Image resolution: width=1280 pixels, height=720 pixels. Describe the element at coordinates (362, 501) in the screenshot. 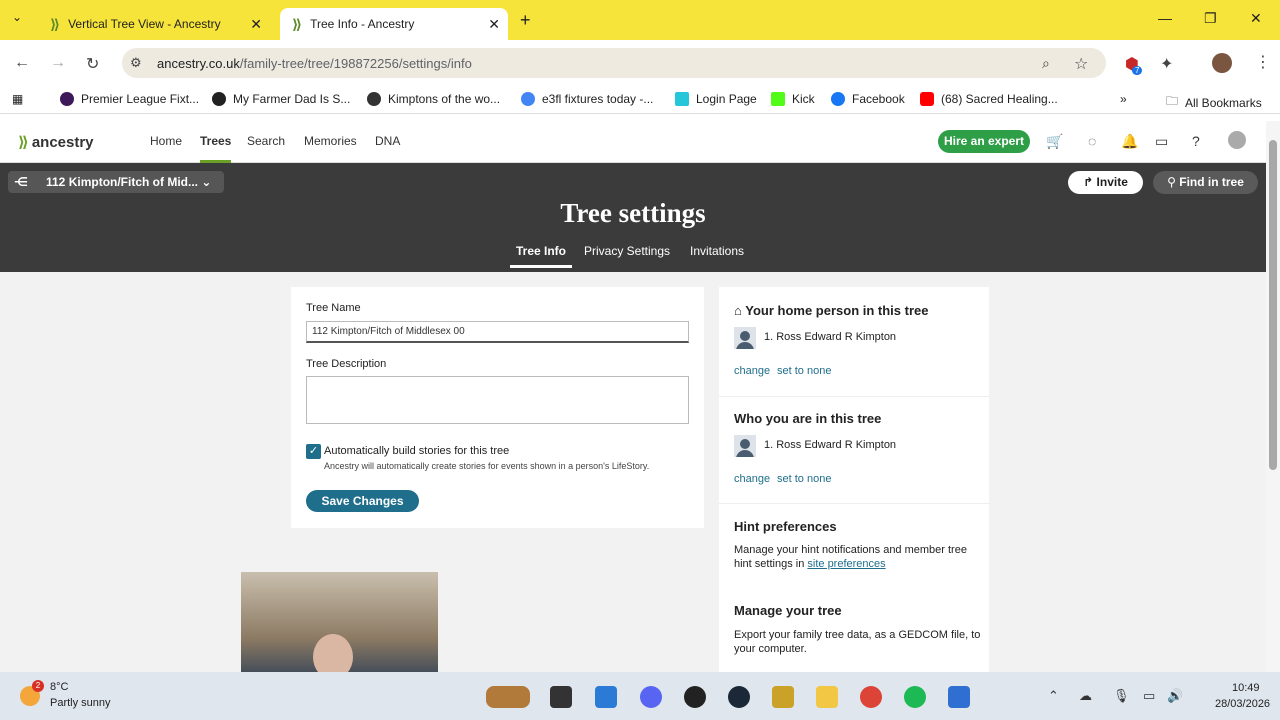

I see `save-changes-button: Save Changes` at that location.